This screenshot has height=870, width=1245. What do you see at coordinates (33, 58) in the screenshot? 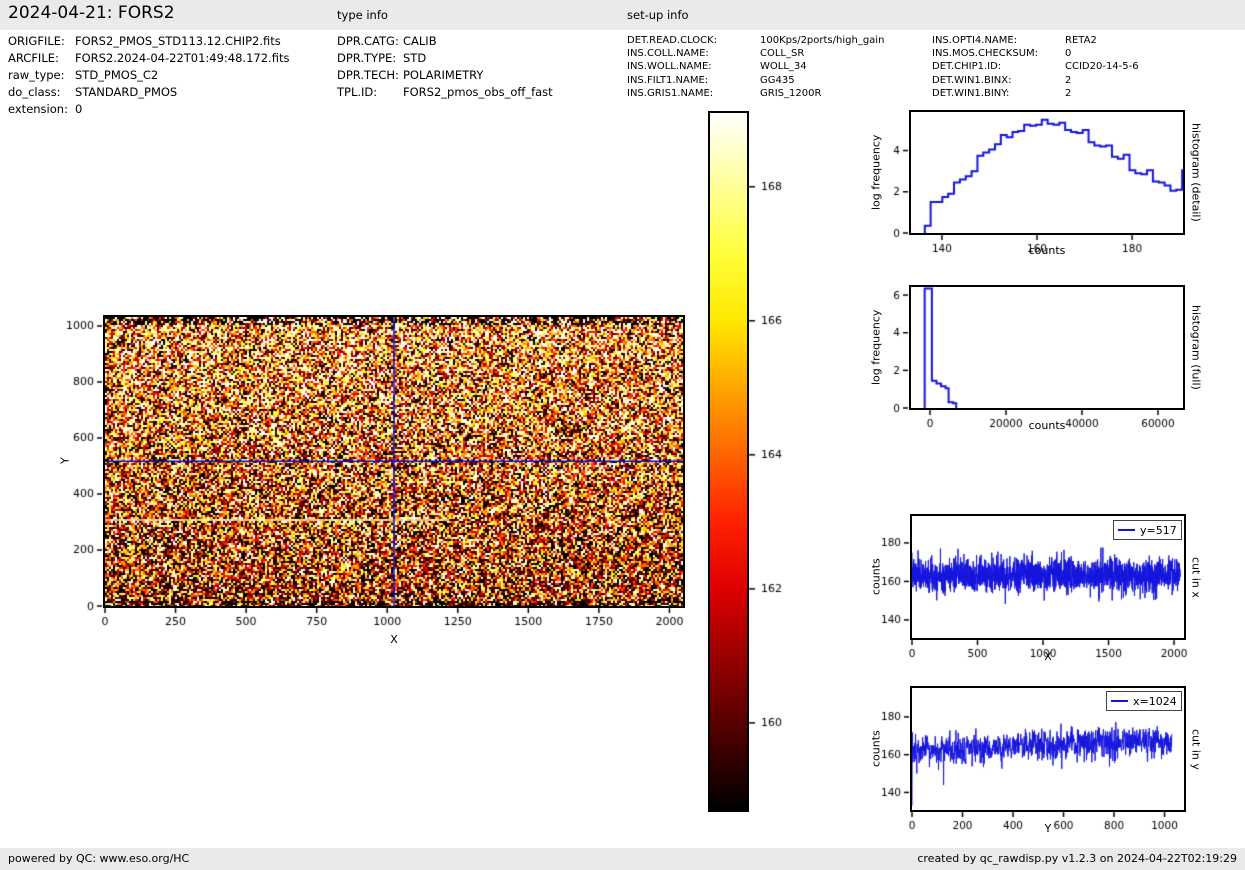
I see `info-label: ARCFILE:` at bounding box center [33, 58].